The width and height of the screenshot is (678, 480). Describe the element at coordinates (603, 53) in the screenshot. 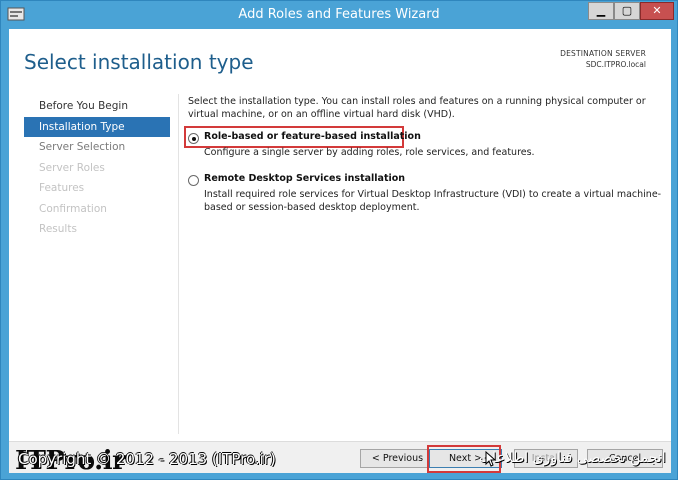

I see `destination-server-label: DESTINATION SERVER` at that location.